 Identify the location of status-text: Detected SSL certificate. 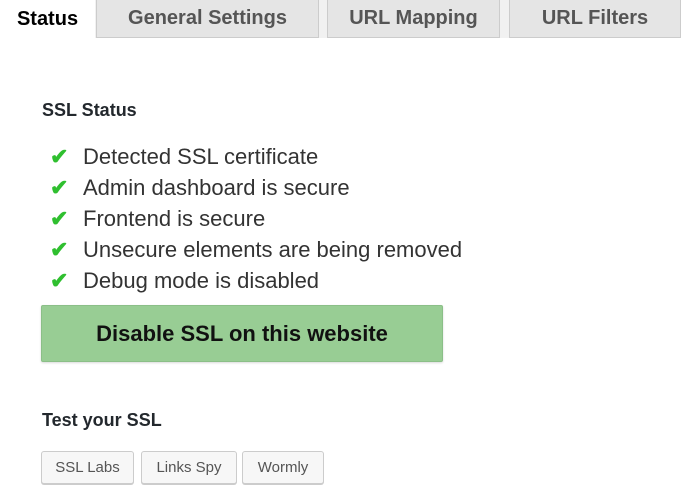
(201, 156).